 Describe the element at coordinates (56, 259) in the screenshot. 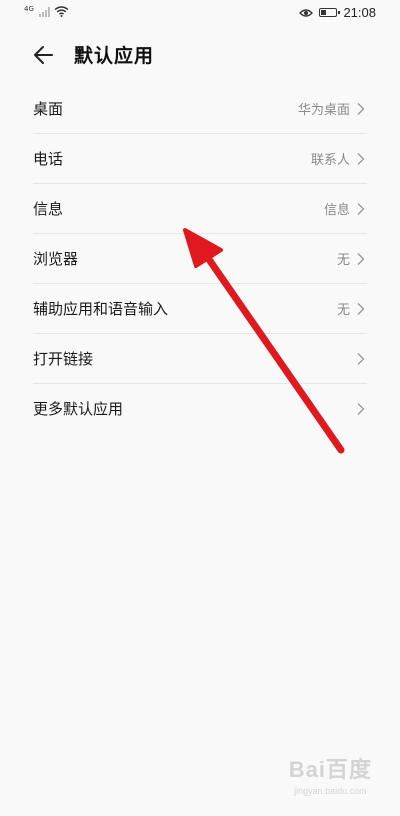

I see `row-label: 浏览器` at that location.